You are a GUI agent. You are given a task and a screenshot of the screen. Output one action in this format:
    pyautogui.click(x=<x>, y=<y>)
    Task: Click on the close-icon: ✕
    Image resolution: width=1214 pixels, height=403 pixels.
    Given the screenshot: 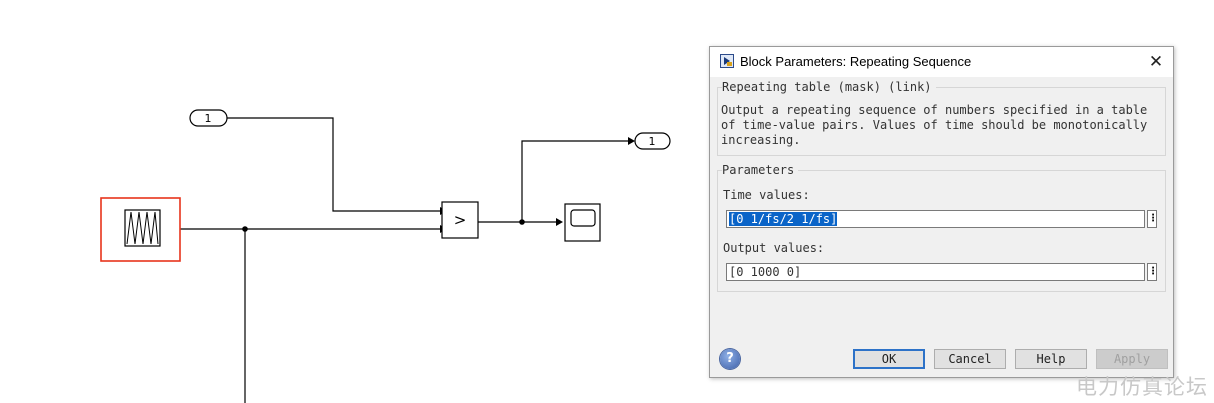 What is the action you would take?
    pyautogui.click(x=1156, y=62)
    